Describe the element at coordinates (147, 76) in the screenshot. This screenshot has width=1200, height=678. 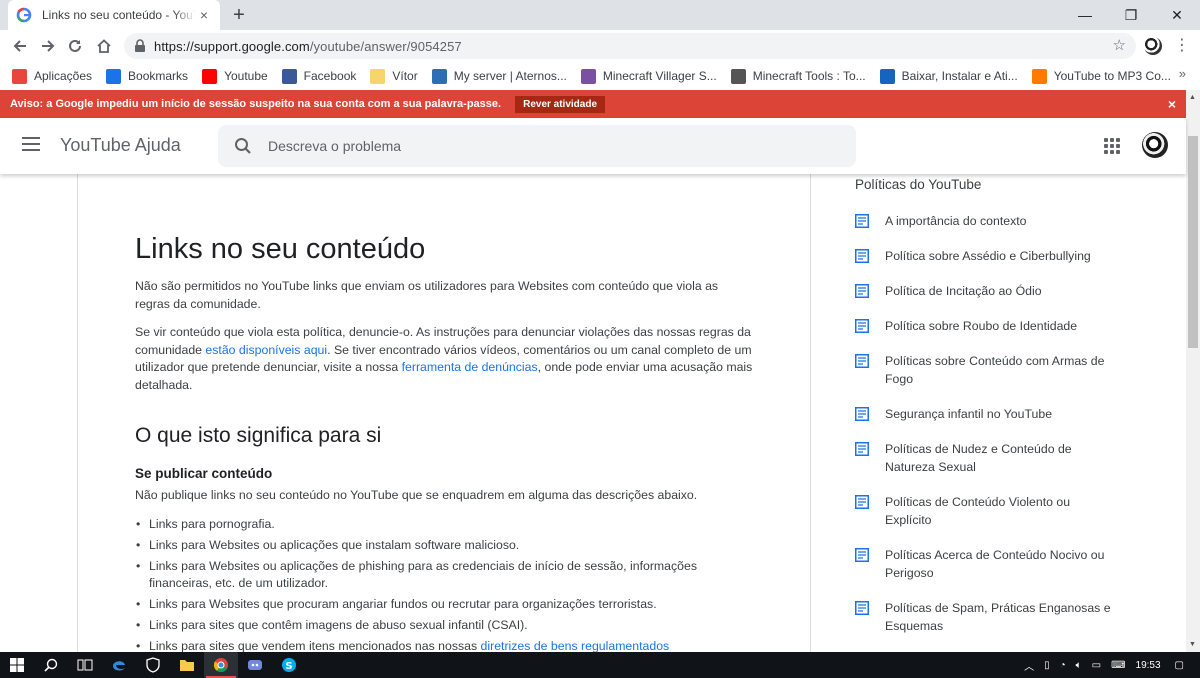
I see `bookmark-item: Bookmarks` at that location.